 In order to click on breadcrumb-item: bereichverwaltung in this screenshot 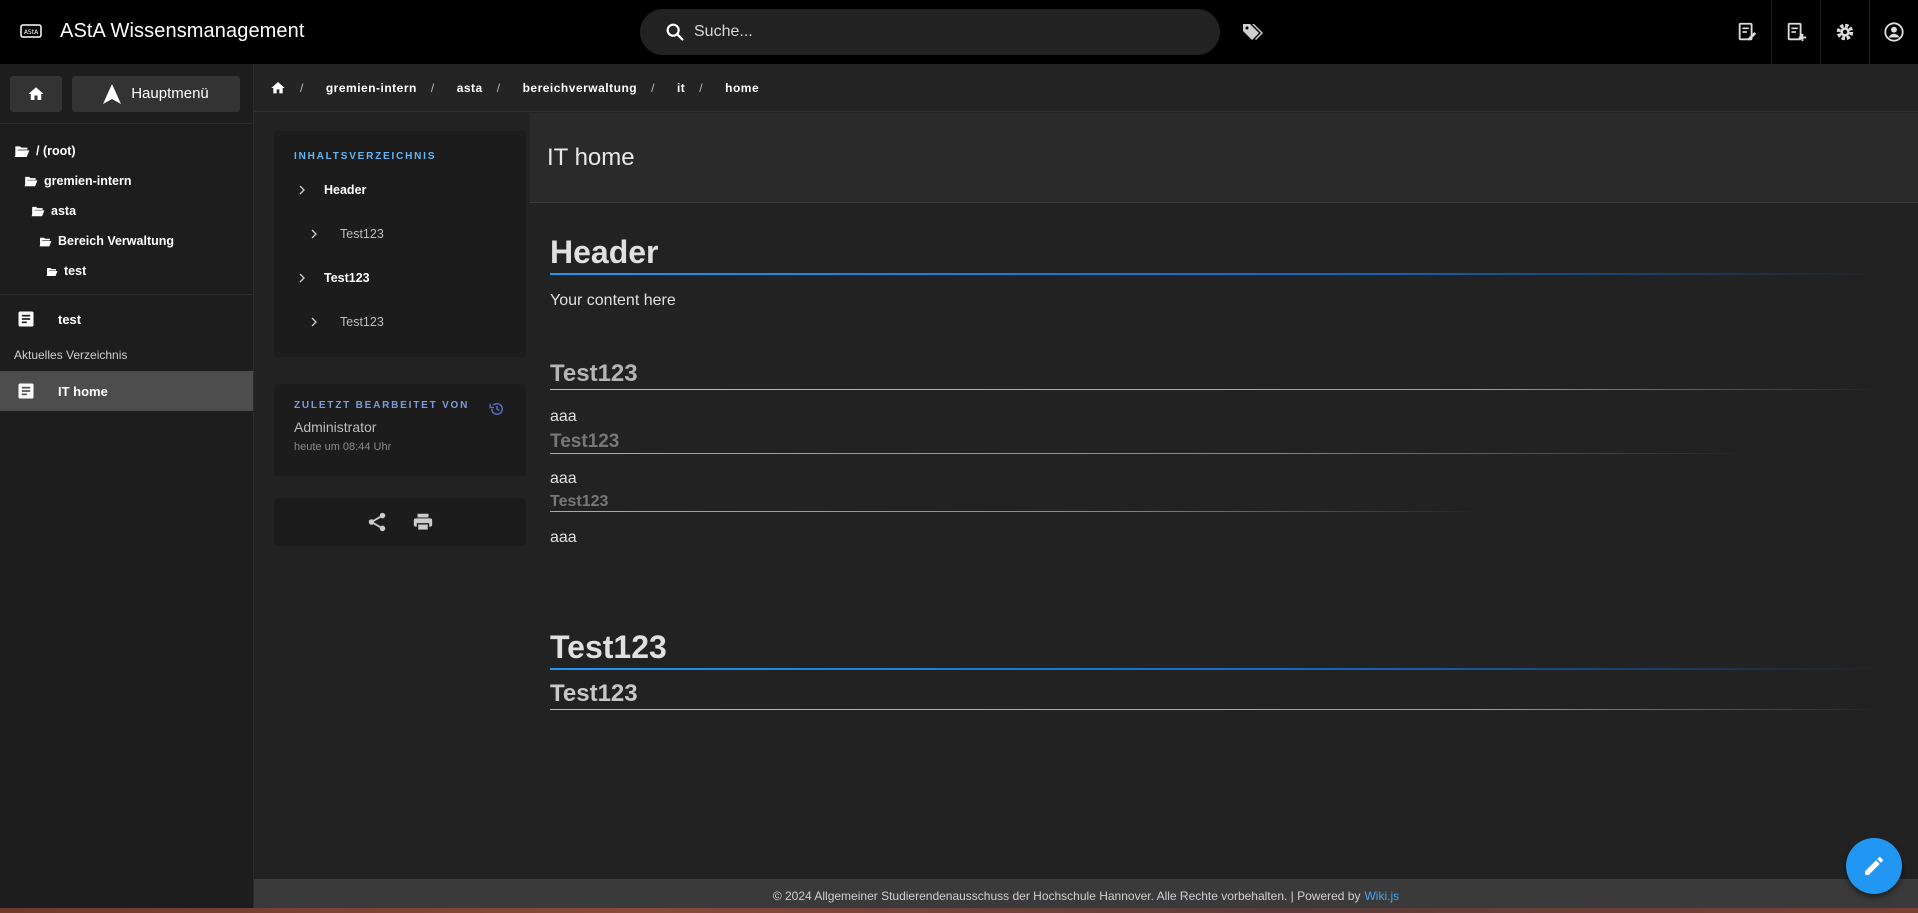, I will do `click(580, 88)`.